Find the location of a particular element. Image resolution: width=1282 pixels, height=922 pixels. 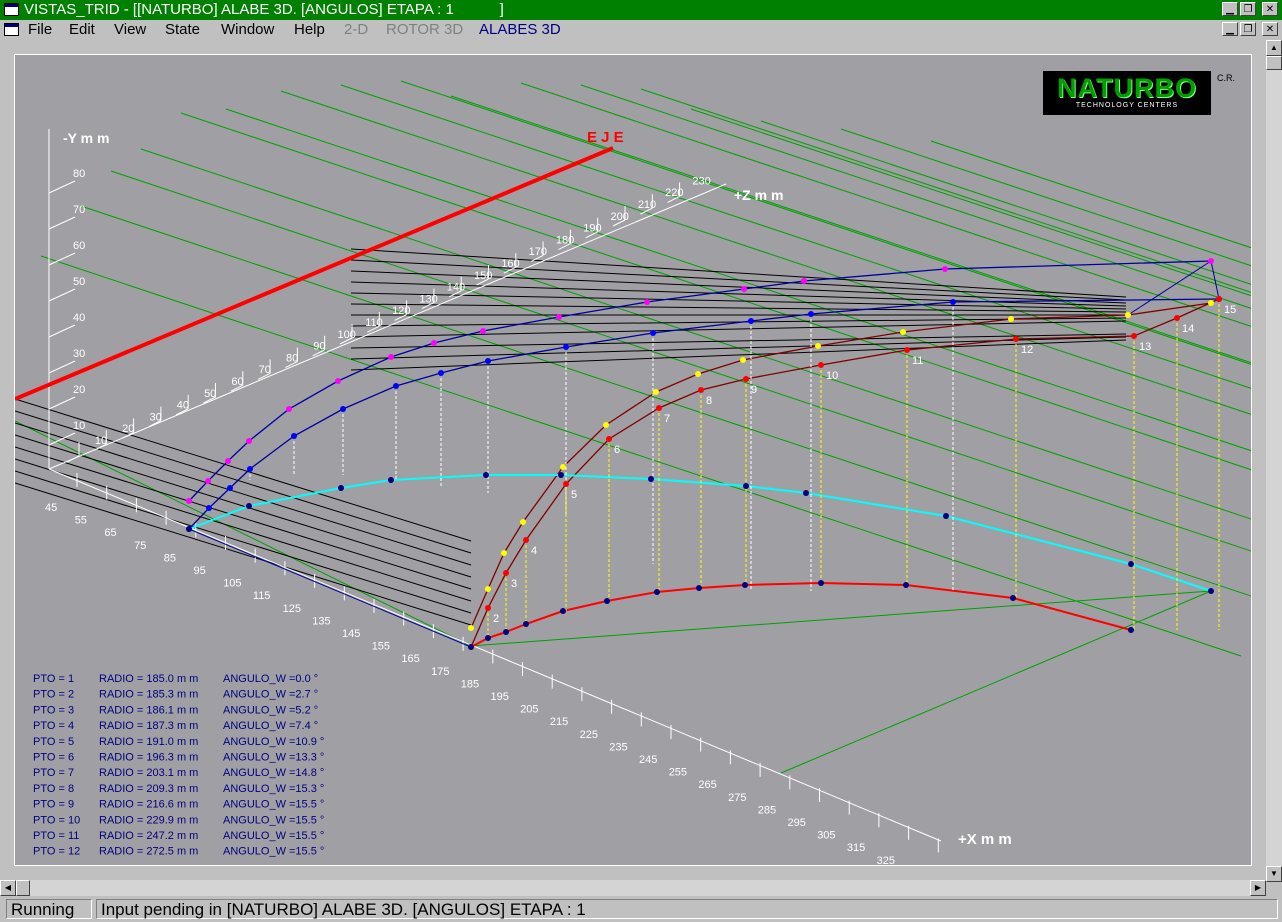

doc-minimize-button: ▁ is located at coordinates (1230, 29).